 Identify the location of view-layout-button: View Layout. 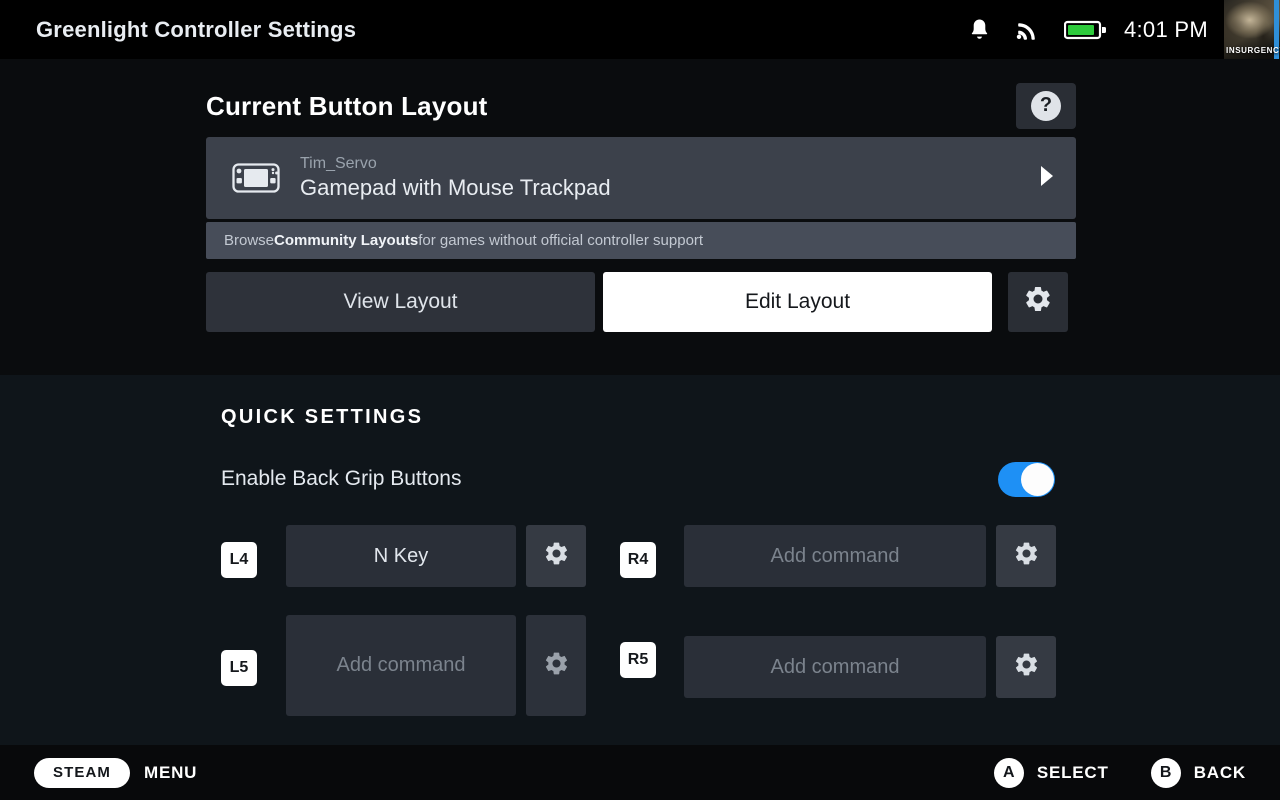
(400, 302).